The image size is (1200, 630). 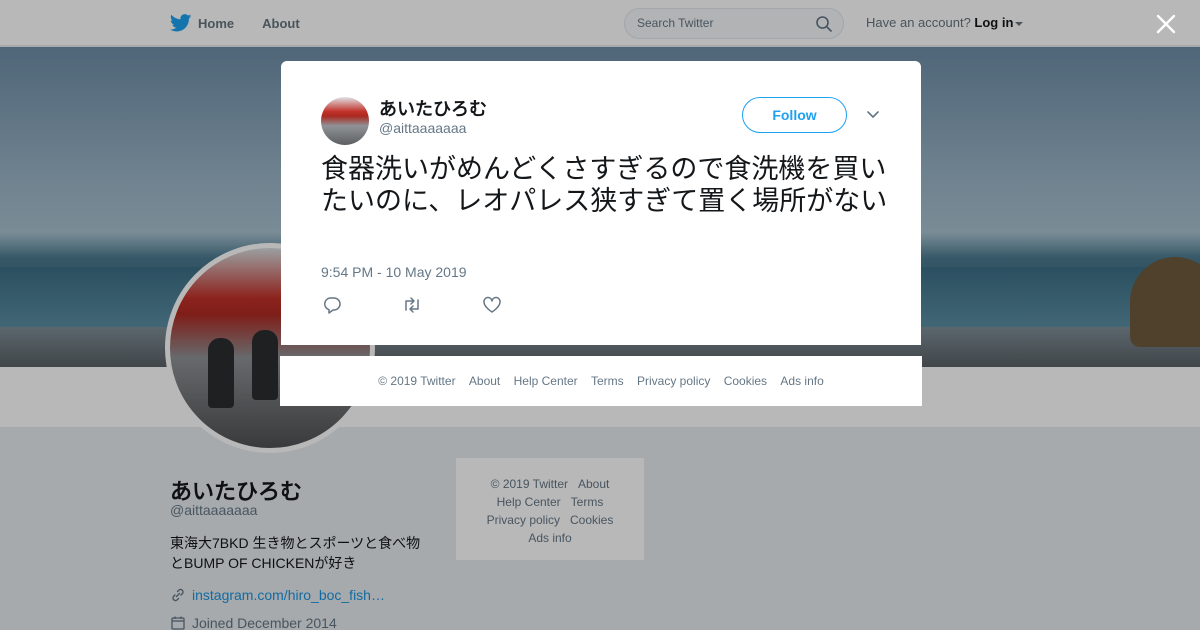 What do you see at coordinates (345, 121) in the screenshot?
I see `tweet-author-avatar` at bounding box center [345, 121].